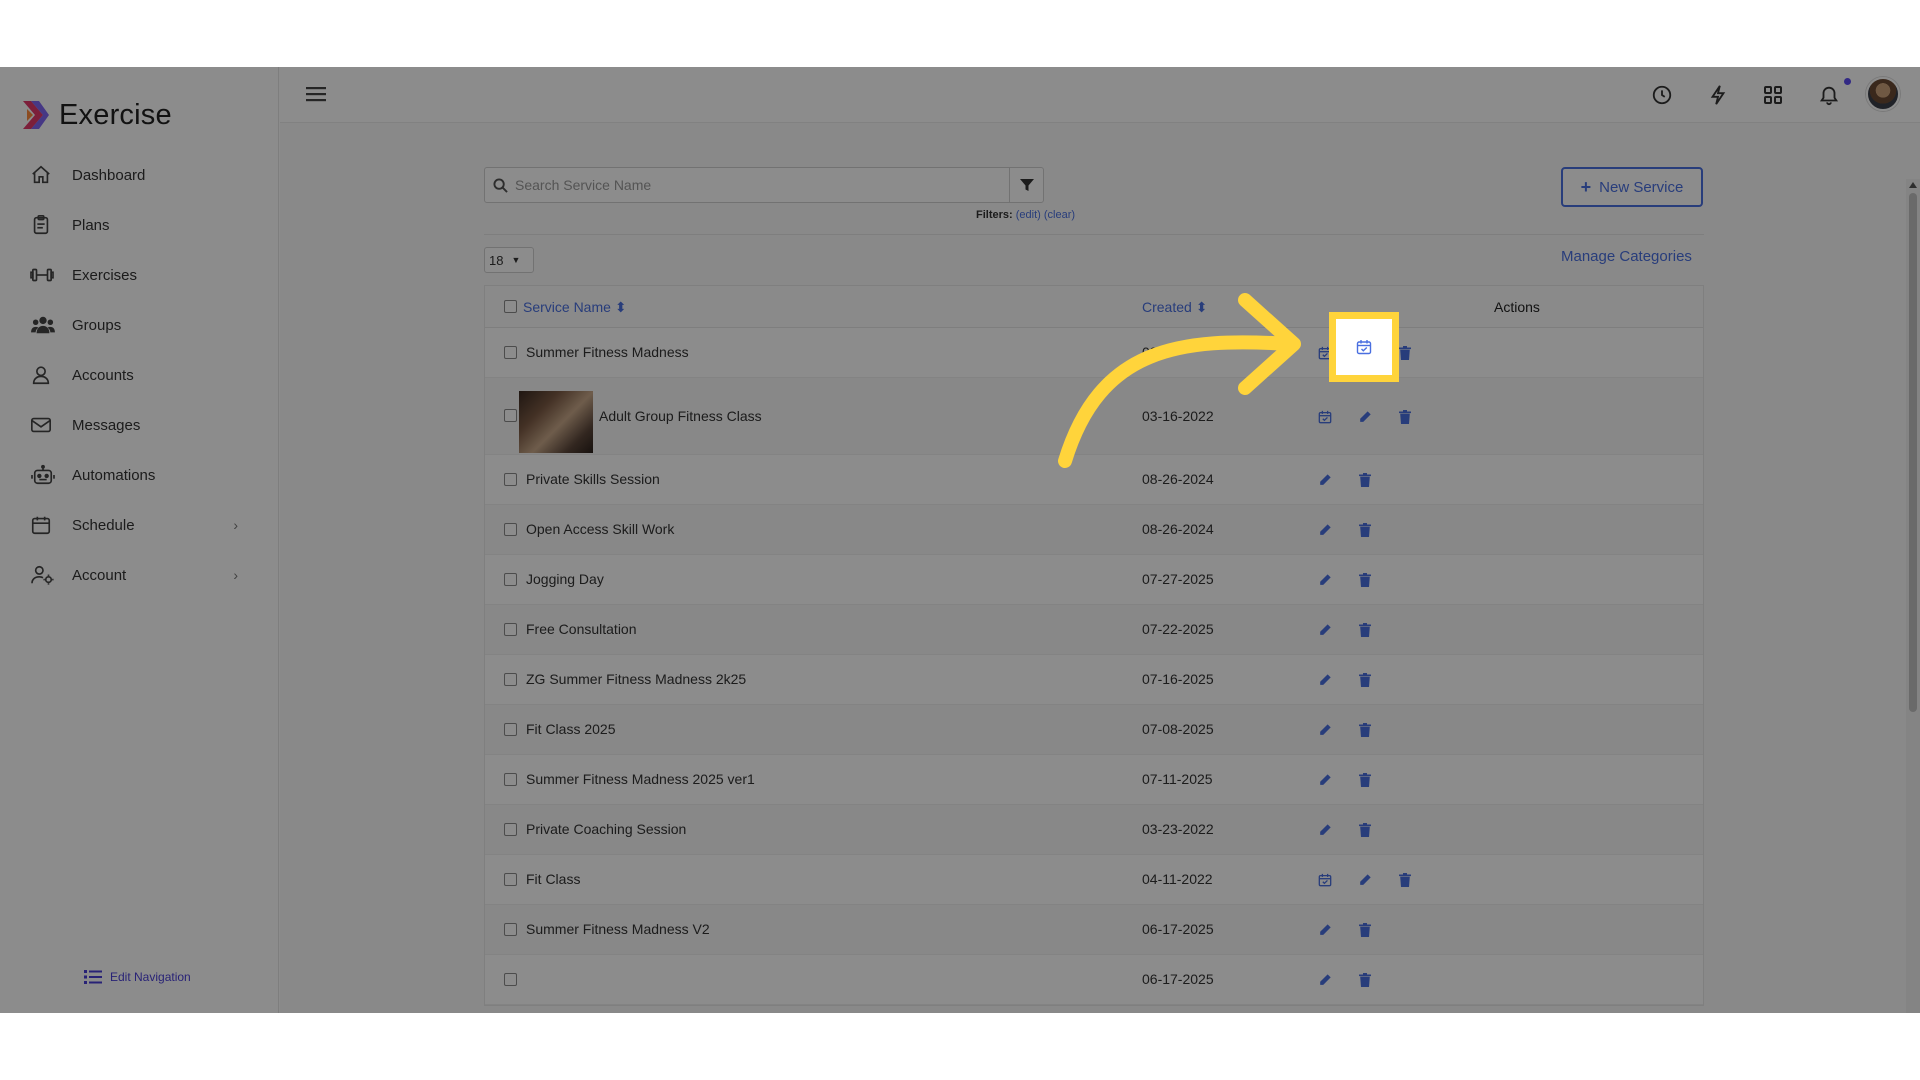 The width and height of the screenshot is (1920, 1080). Describe the element at coordinates (565, 579) in the screenshot. I see `service-name: Jogging Day` at that location.